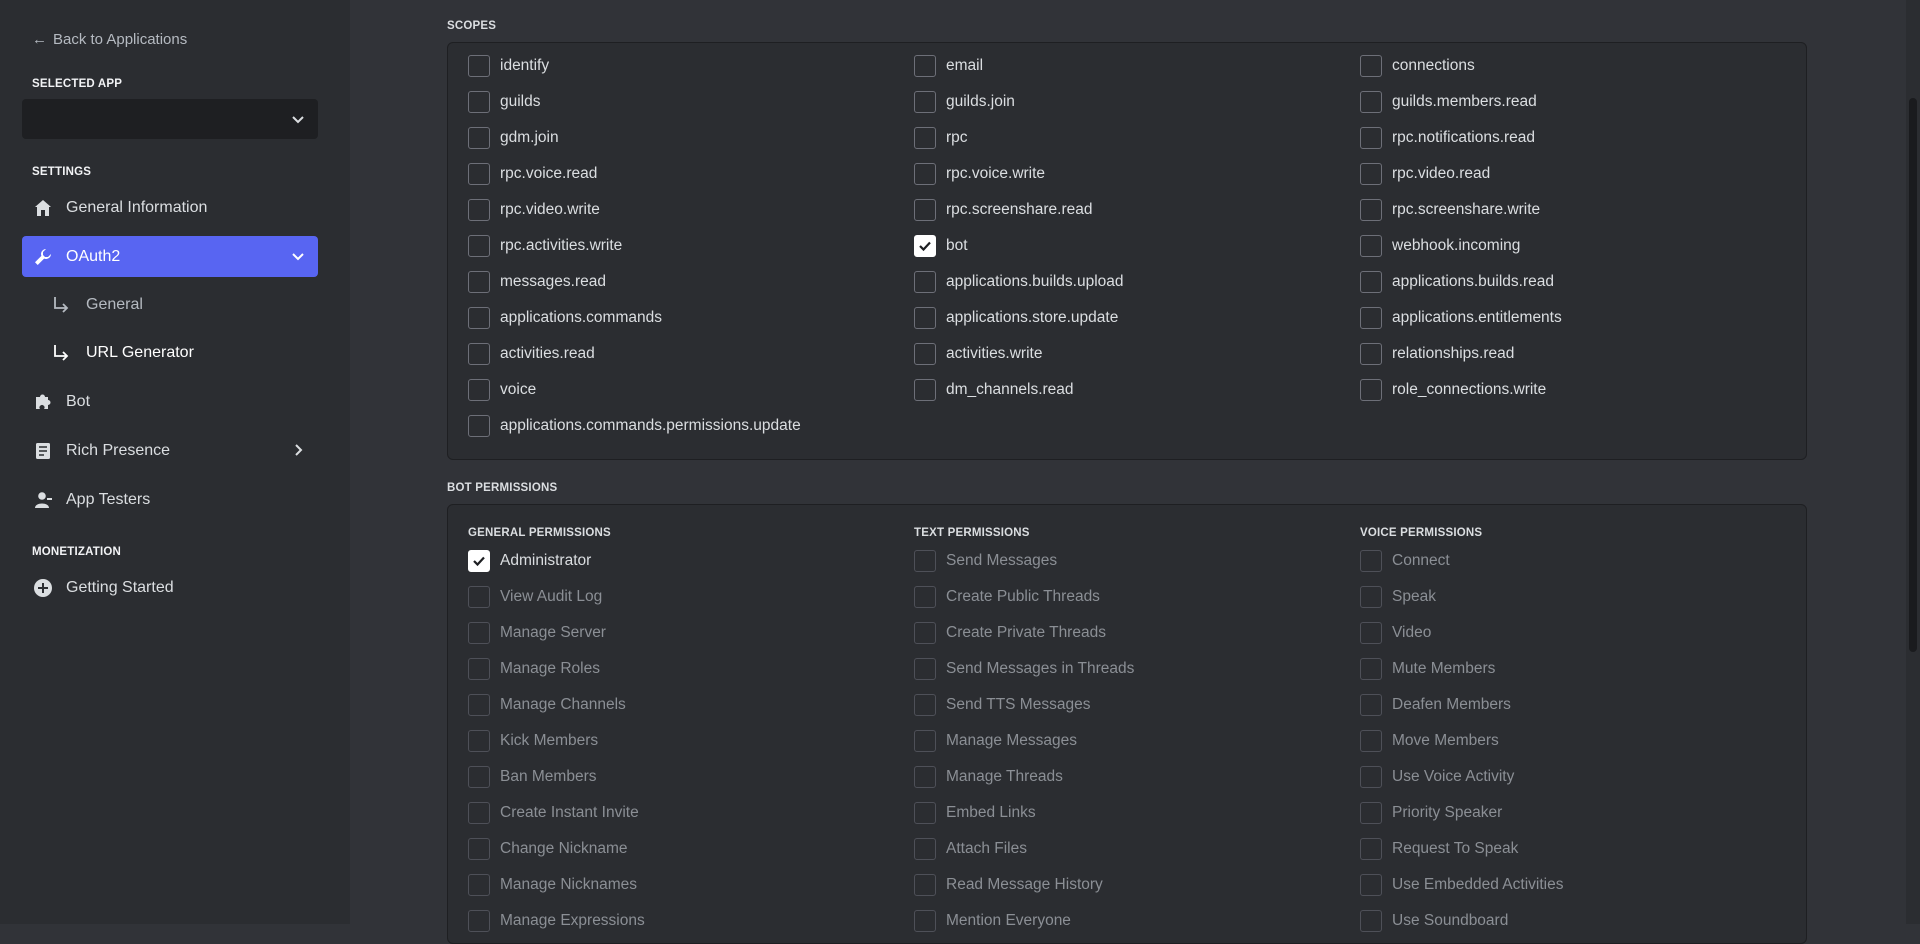  What do you see at coordinates (170, 587) in the screenshot?
I see `nav-getting-started: Getting Started` at bounding box center [170, 587].